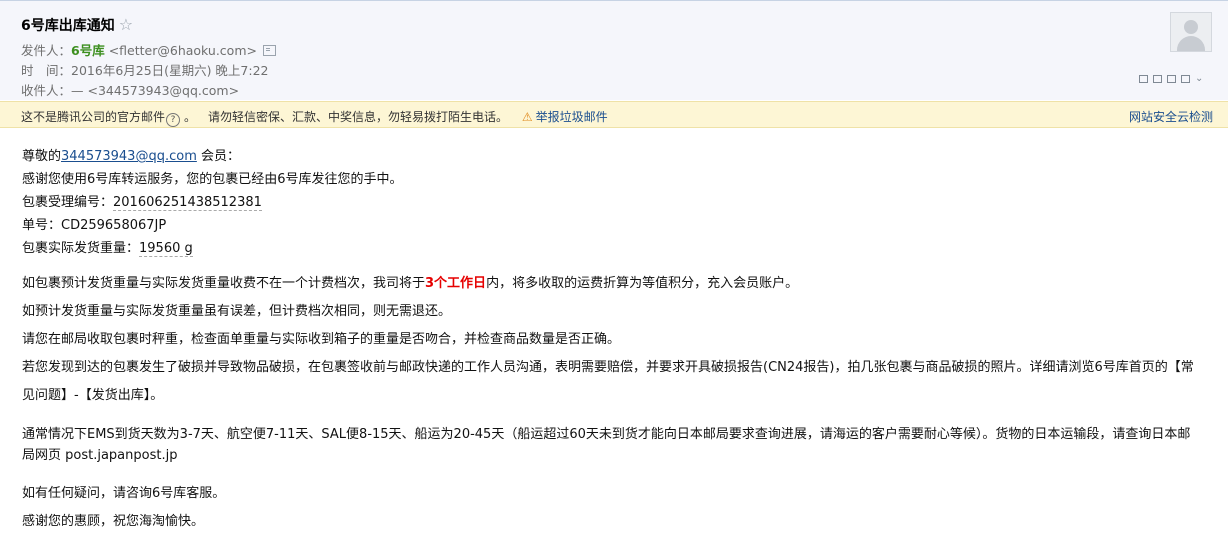 The height and width of the screenshot is (554, 1228). I want to click on closing-line: 感谢您的惠顾，祝您海淘愉快。, so click(113, 521).